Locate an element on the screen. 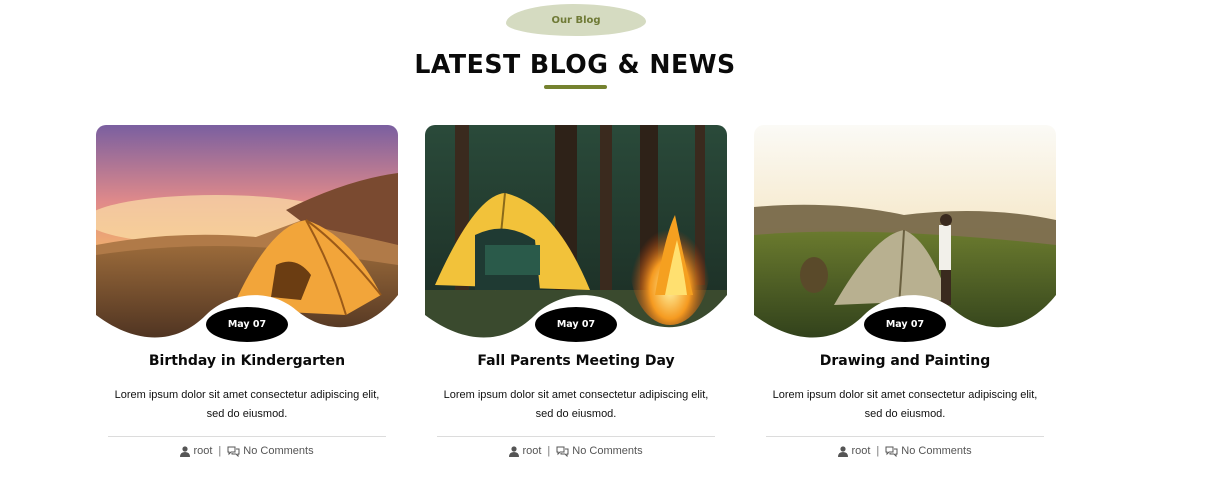 This screenshot has width=1206, height=489. post-title: Drawing and Painting is located at coordinates (905, 361).